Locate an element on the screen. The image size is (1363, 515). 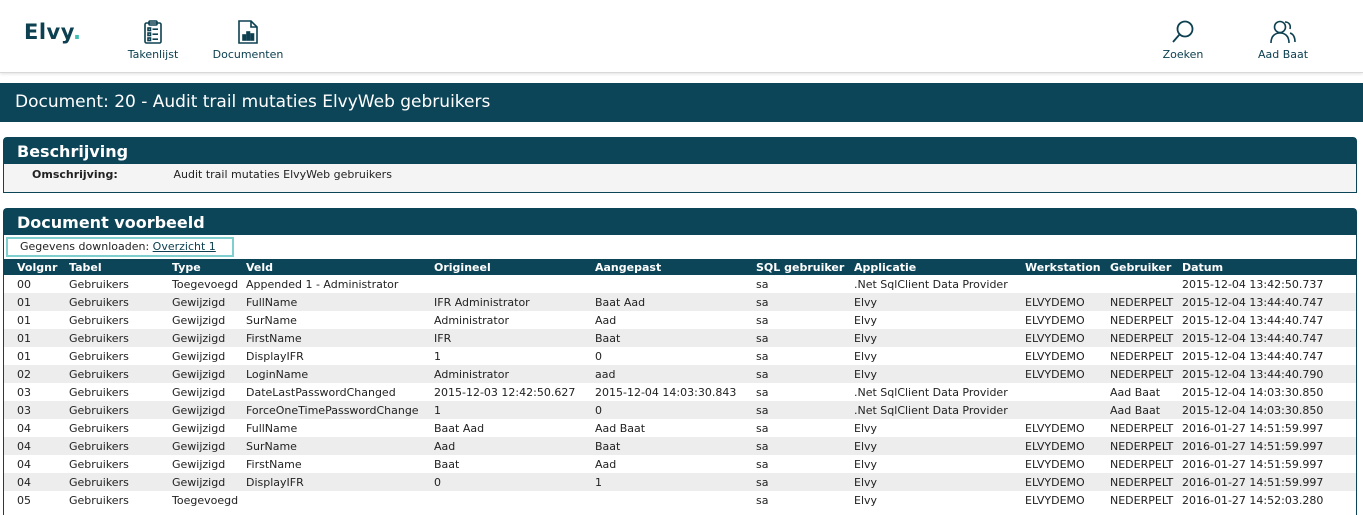
table-cell: DisplayIFR is located at coordinates (340, 482).